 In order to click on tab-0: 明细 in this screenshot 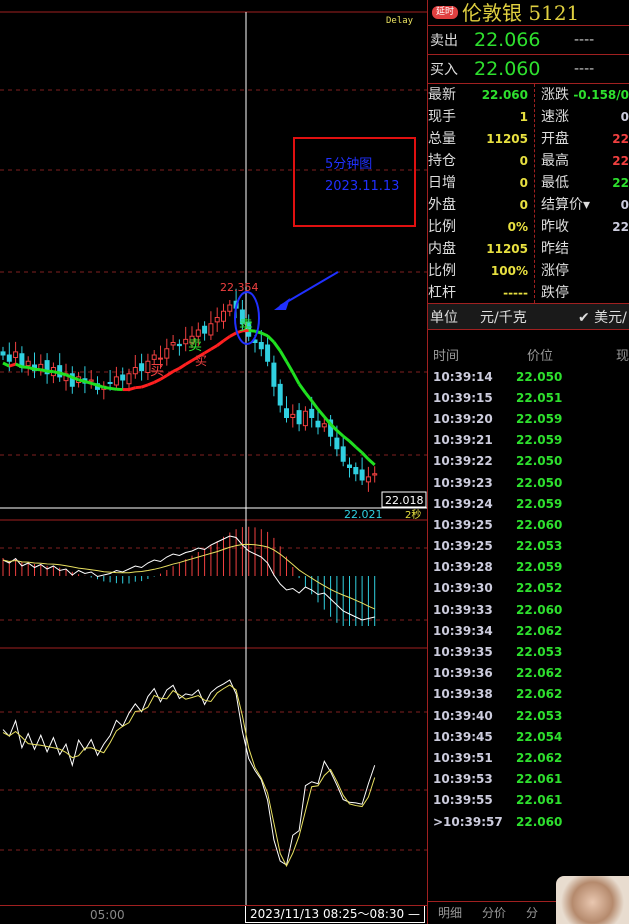, I will do `click(450, 913)`.